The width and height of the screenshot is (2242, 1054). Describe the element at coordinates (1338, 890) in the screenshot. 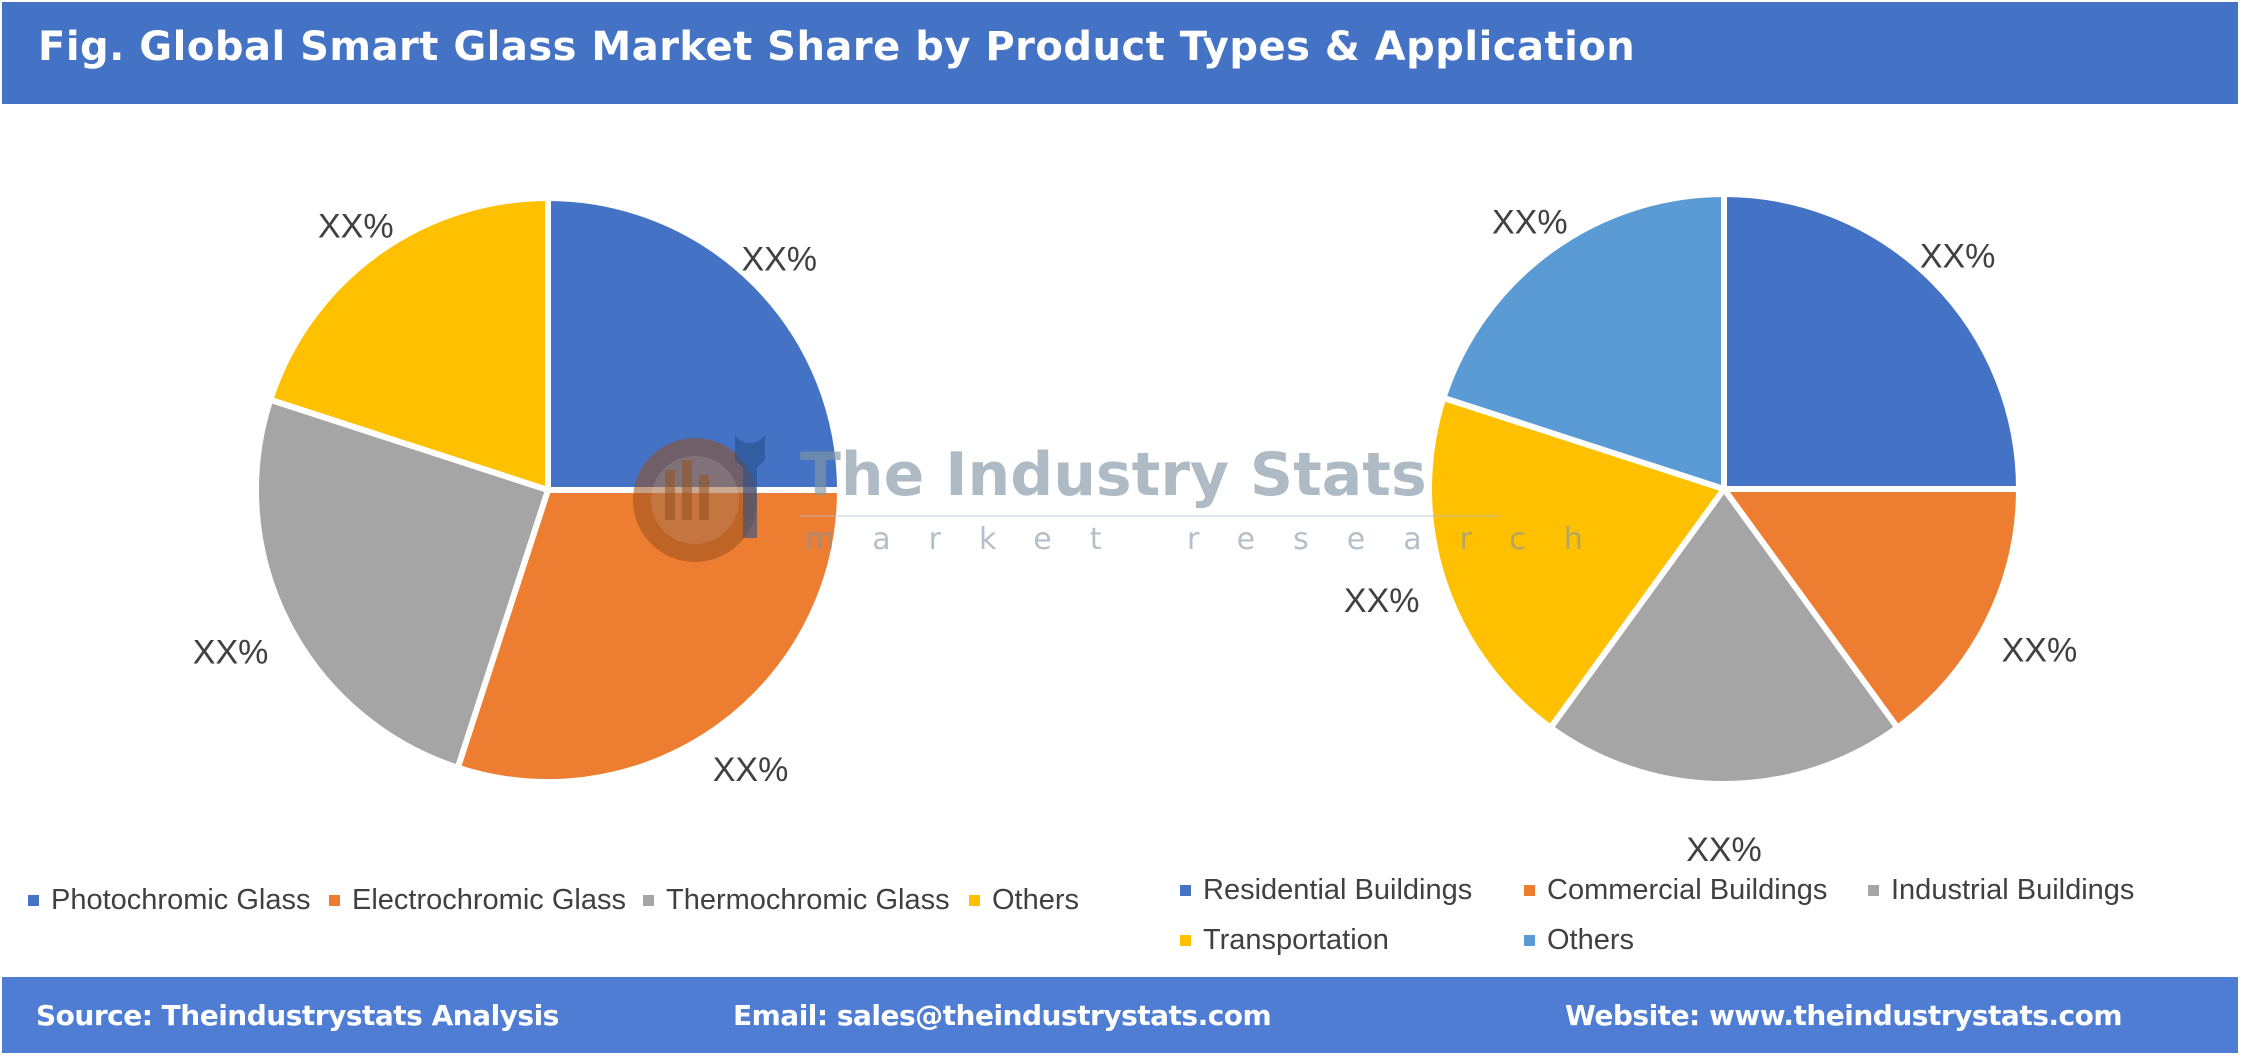

I see `legend-label: Residential Buildings` at that location.